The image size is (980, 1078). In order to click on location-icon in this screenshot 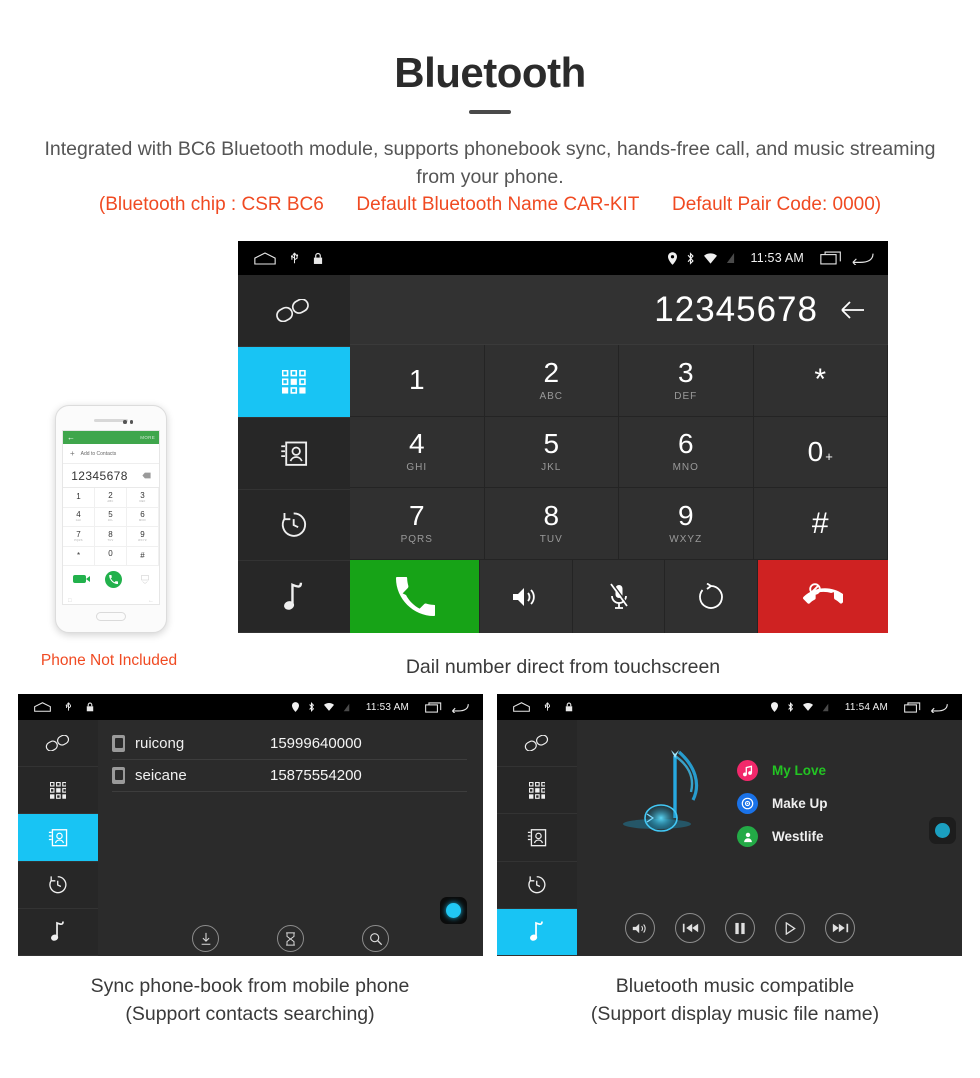, I will do `click(295, 707)`.